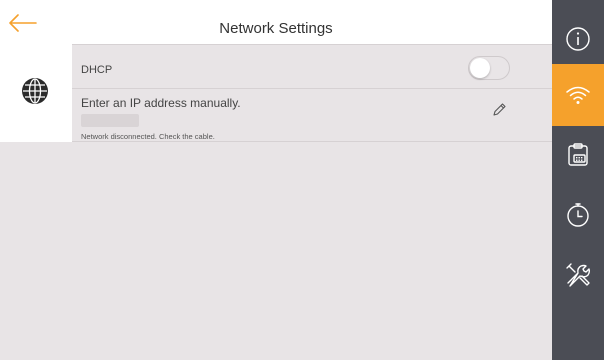  I want to click on sidebar-item-info, so click(578, 39).